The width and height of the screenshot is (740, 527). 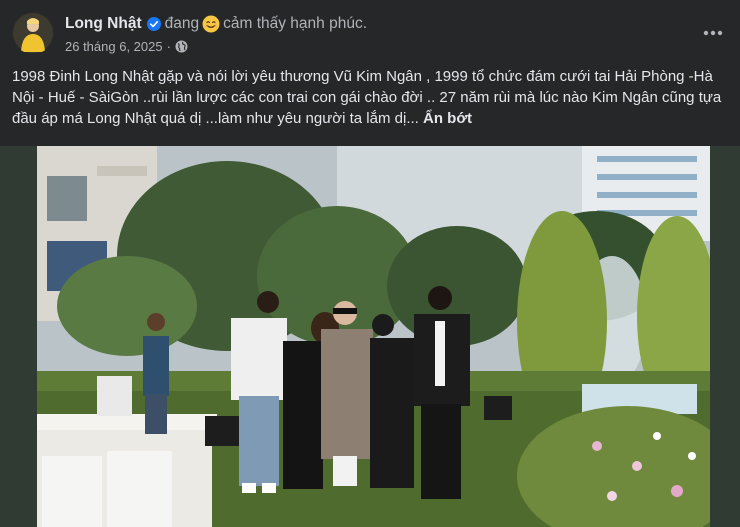 I want to click on feeling-prefix: đang, so click(x=182, y=23).